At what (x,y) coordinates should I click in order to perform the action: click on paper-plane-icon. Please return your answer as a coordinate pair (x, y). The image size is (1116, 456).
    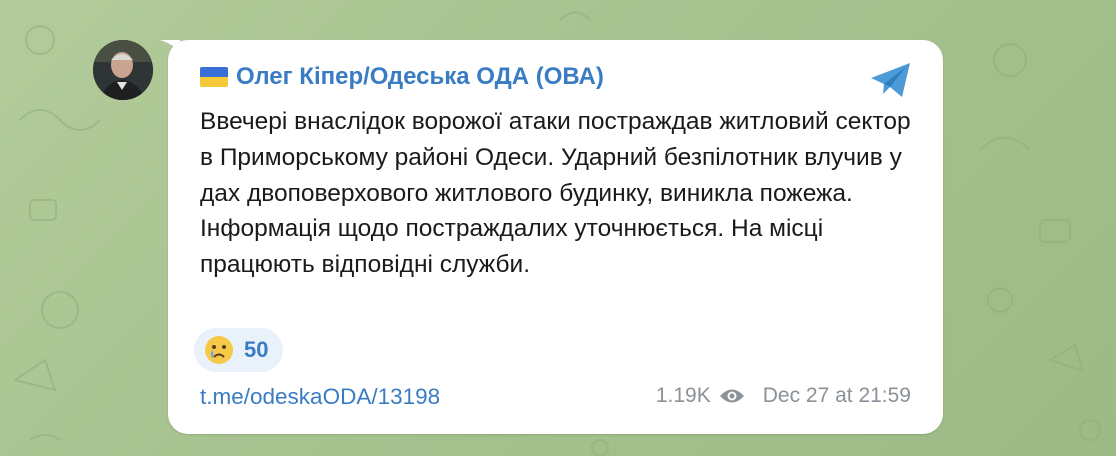
    Looking at the image, I should click on (890, 80).